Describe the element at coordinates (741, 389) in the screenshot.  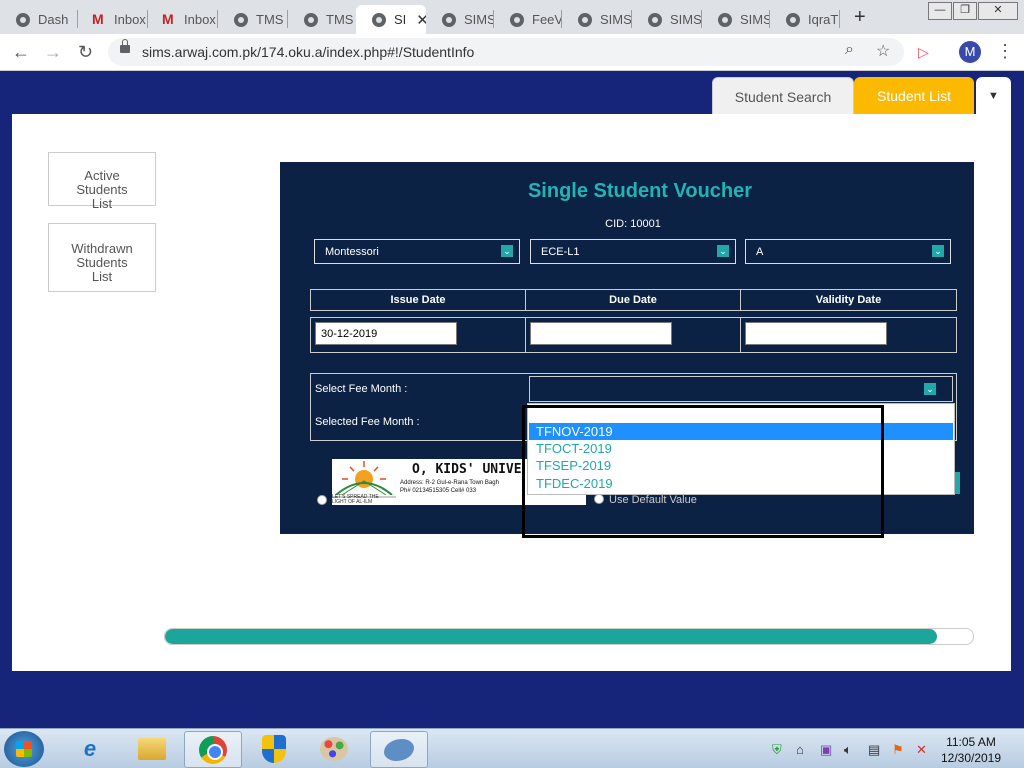
I see `fee-month-select: ⌄` at that location.